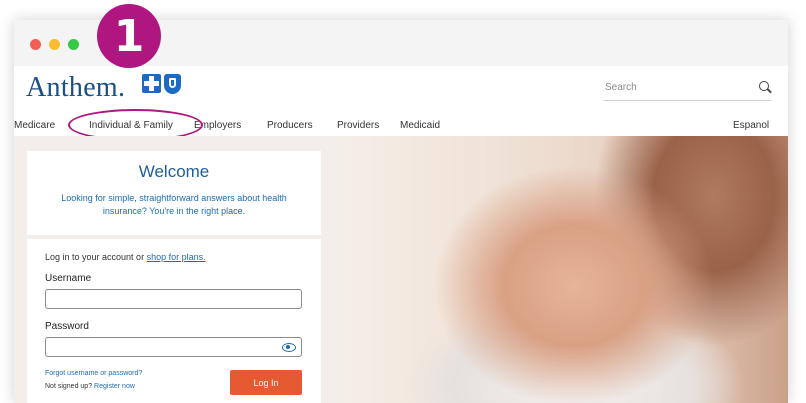  What do you see at coordinates (73, 44) in the screenshot?
I see `maximize-window-button` at bounding box center [73, 44].